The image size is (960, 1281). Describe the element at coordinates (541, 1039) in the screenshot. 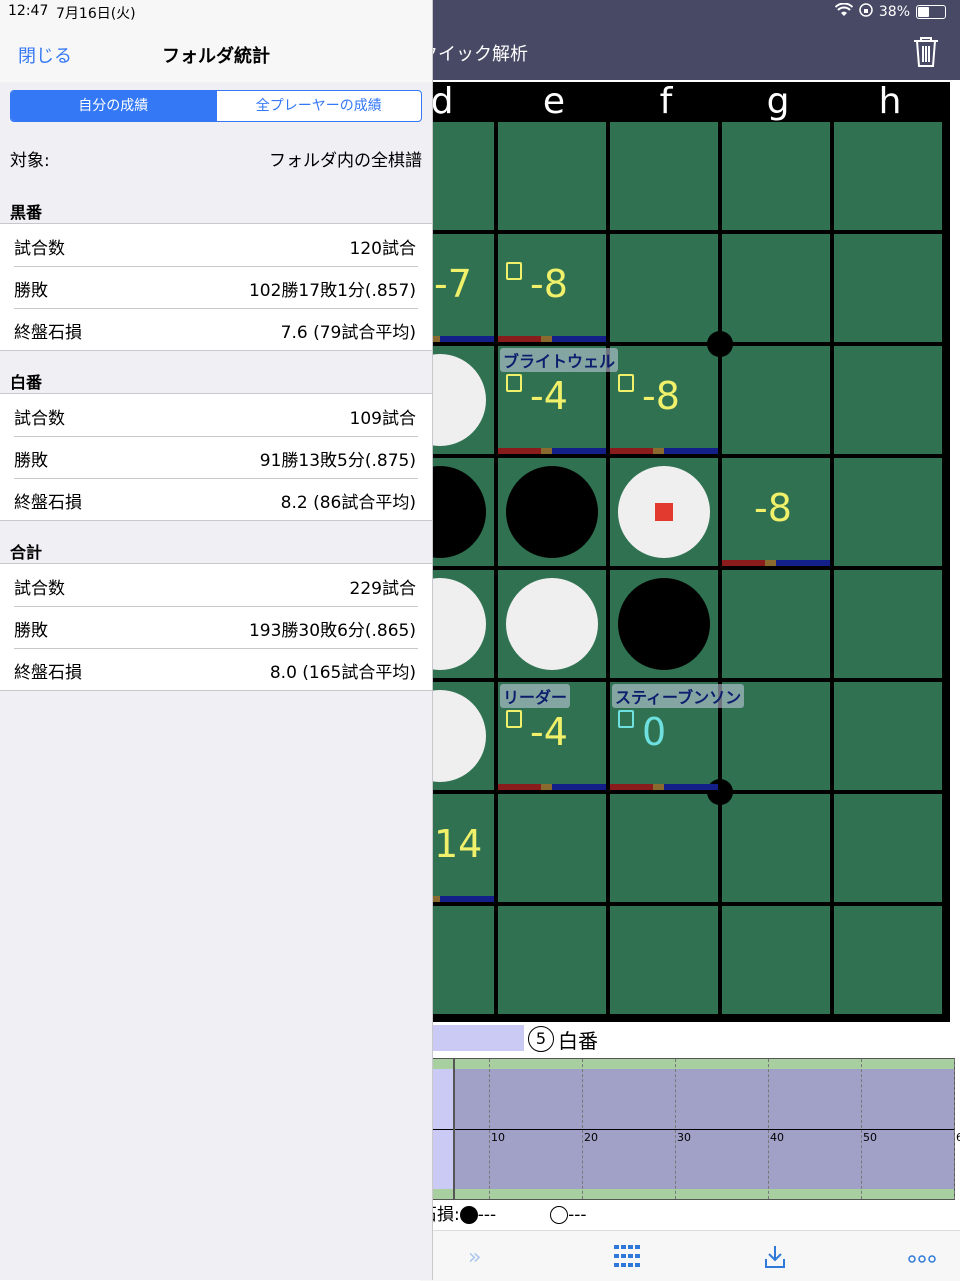

I see `move-number: 5` at that location.